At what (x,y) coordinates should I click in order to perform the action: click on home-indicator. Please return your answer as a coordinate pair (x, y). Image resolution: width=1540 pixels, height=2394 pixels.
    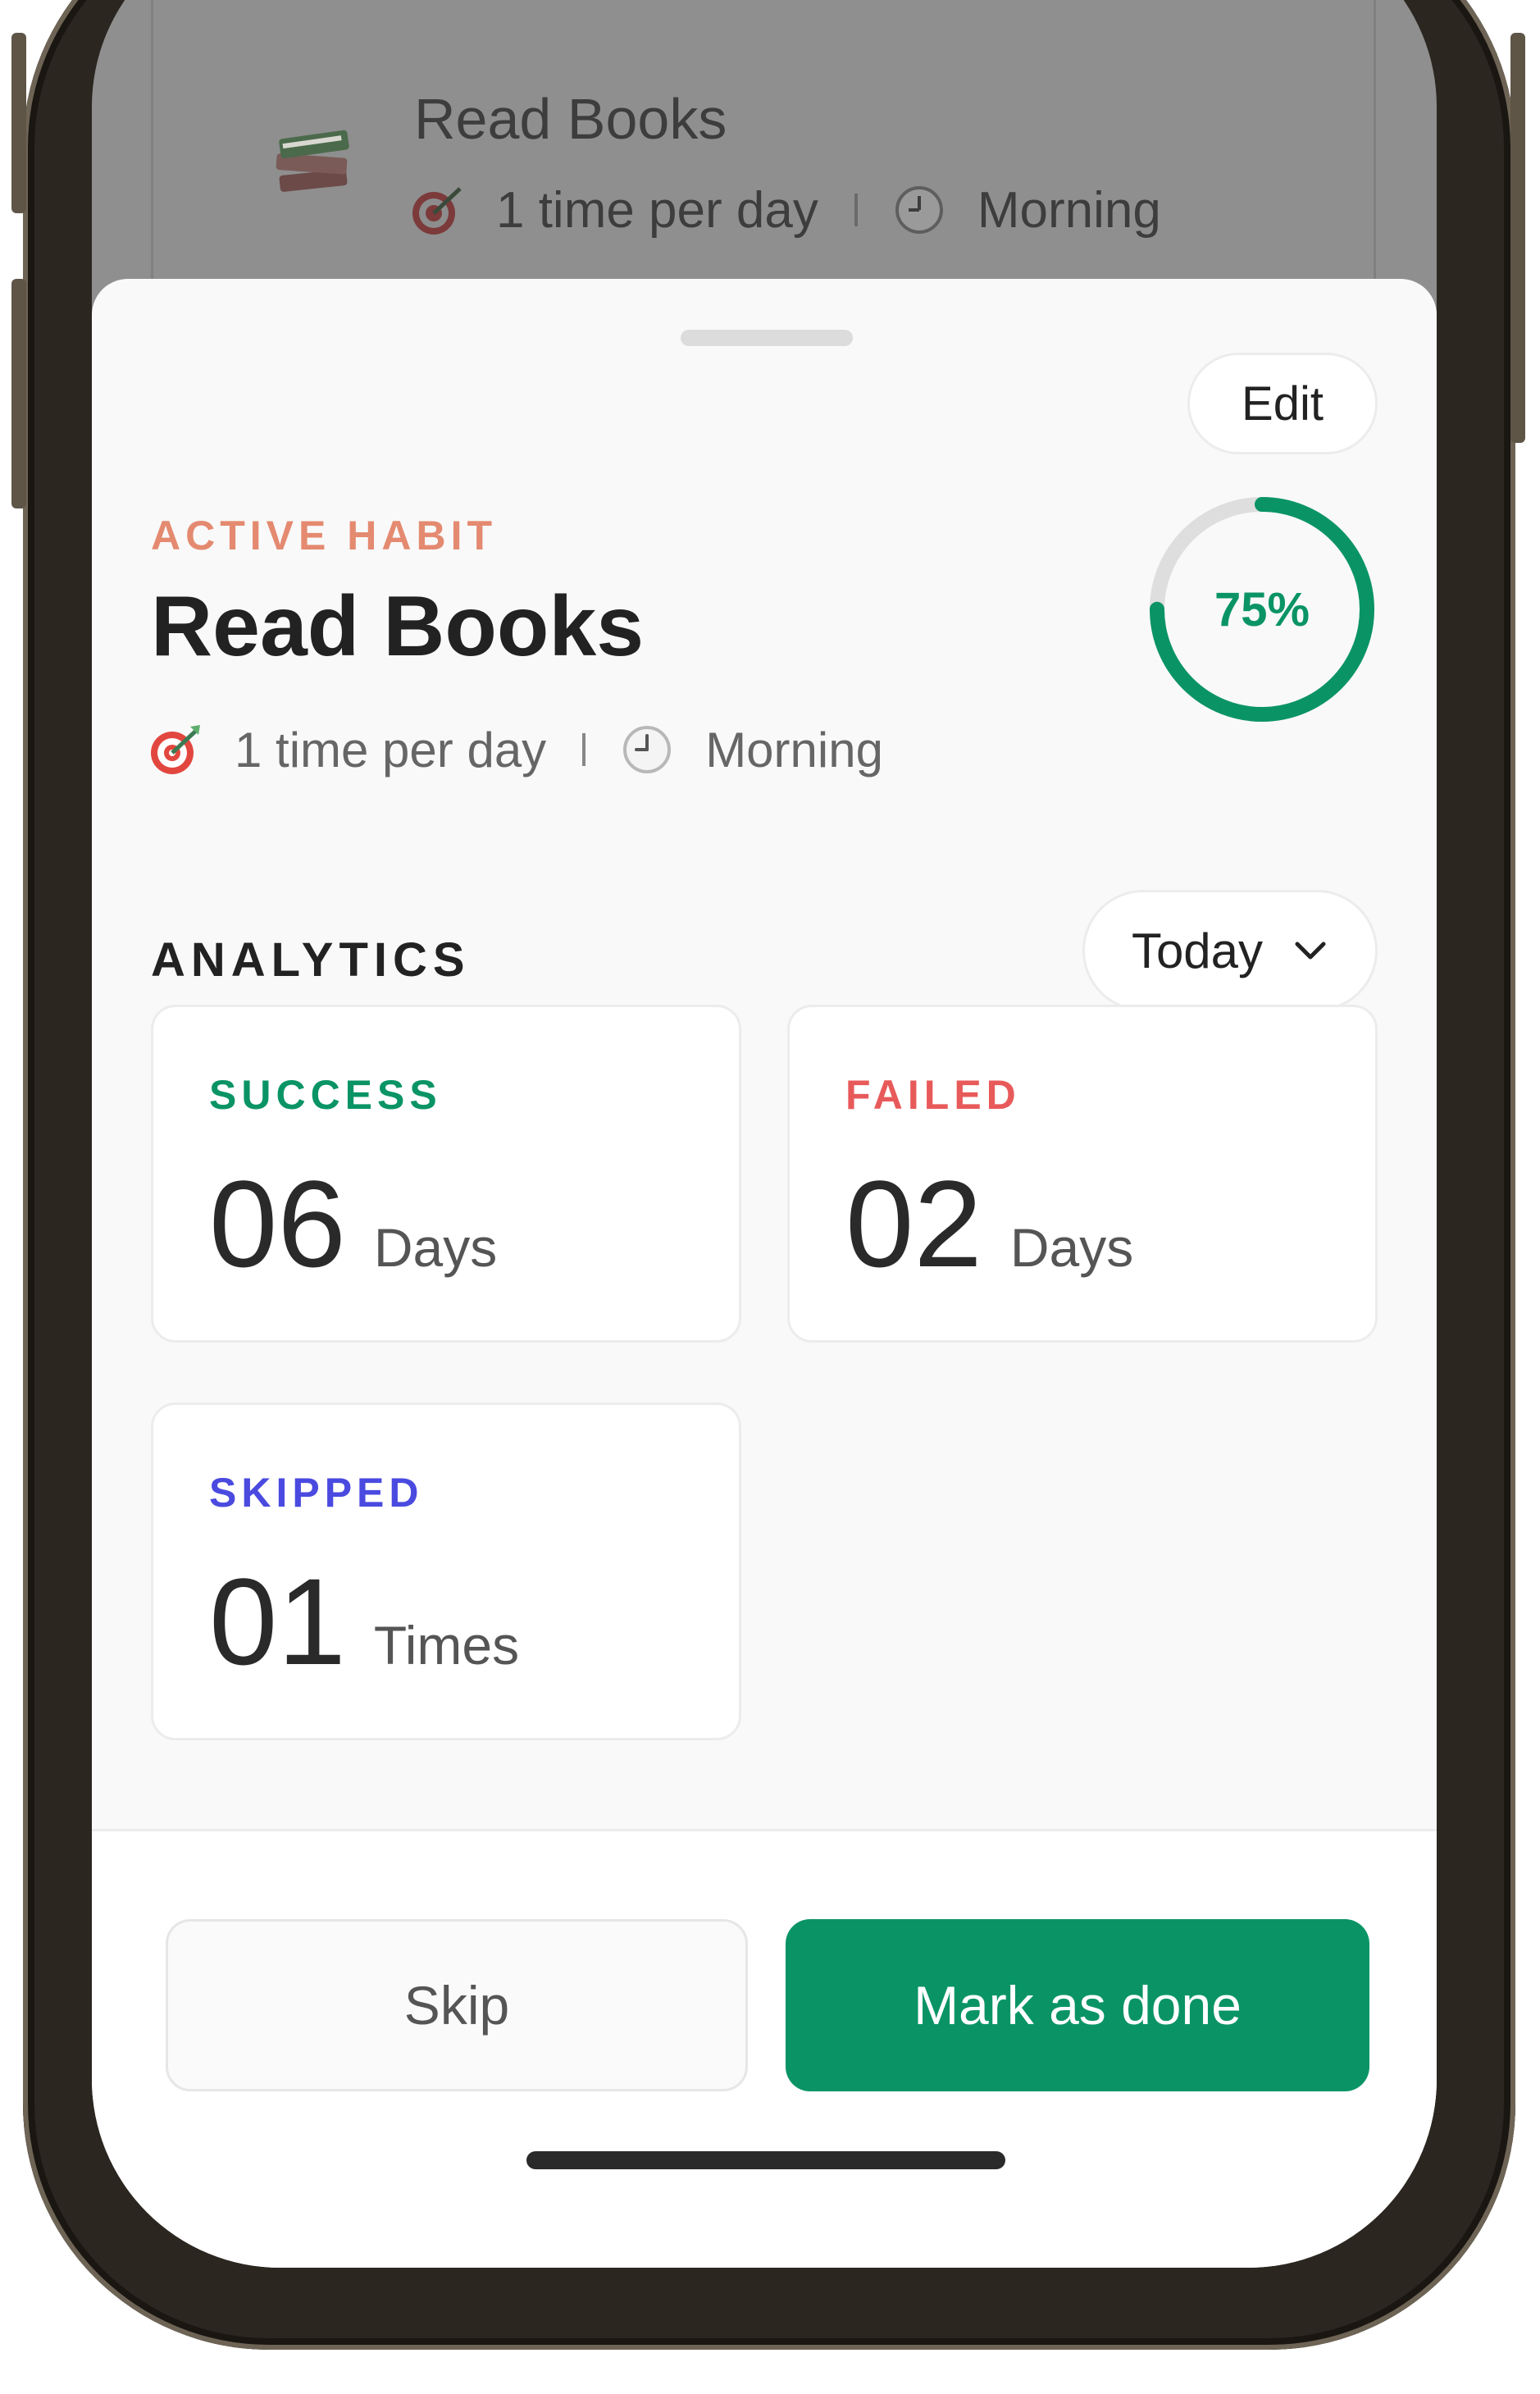
    Looking at the image, I should click on (765, 2160).